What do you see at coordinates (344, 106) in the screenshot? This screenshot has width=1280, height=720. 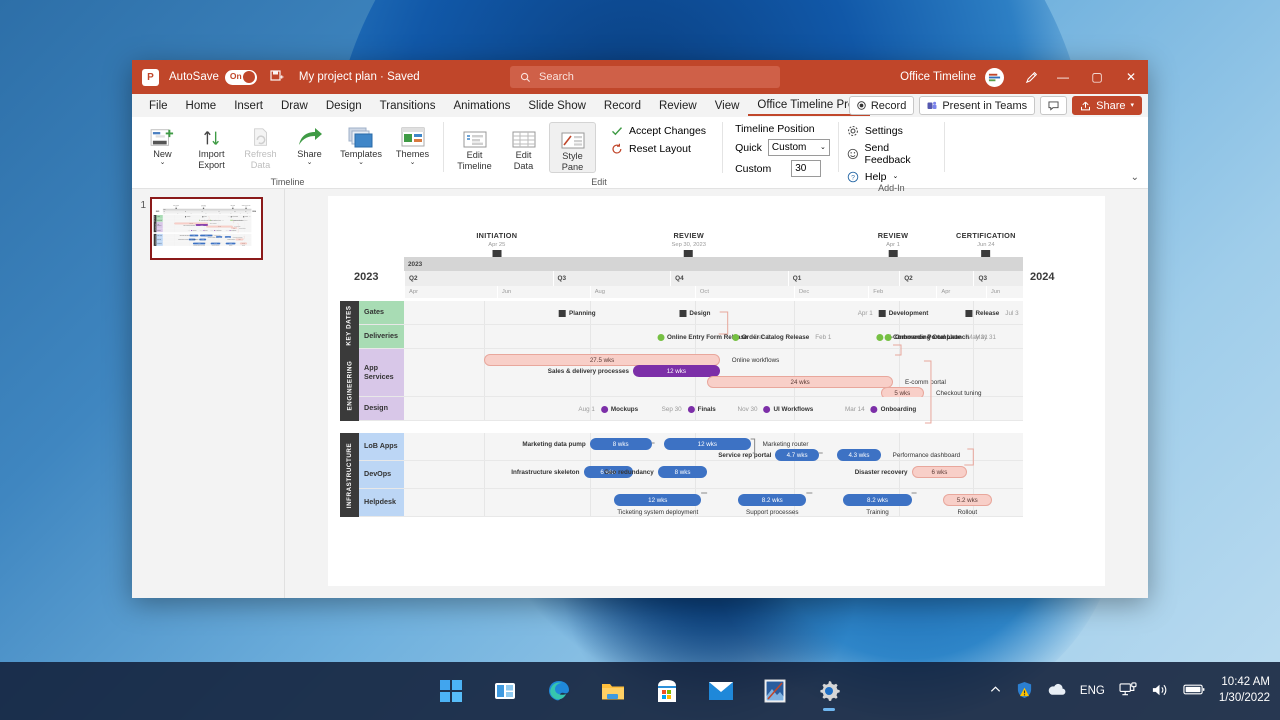 I see `tab-design: Design` at bounding box center [344, 106].